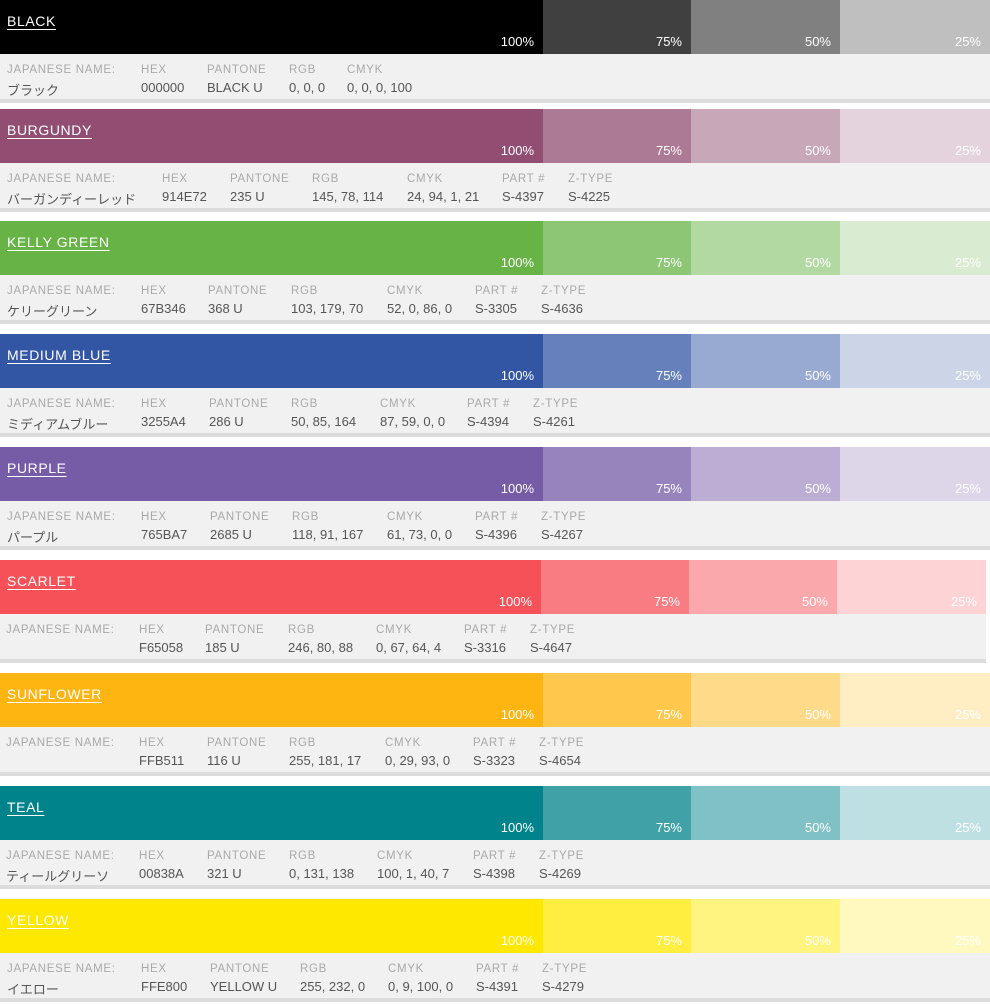 This screenshot has height=1004, width=990. I want to click on ztype-value: S-4279, so click(563, 986).